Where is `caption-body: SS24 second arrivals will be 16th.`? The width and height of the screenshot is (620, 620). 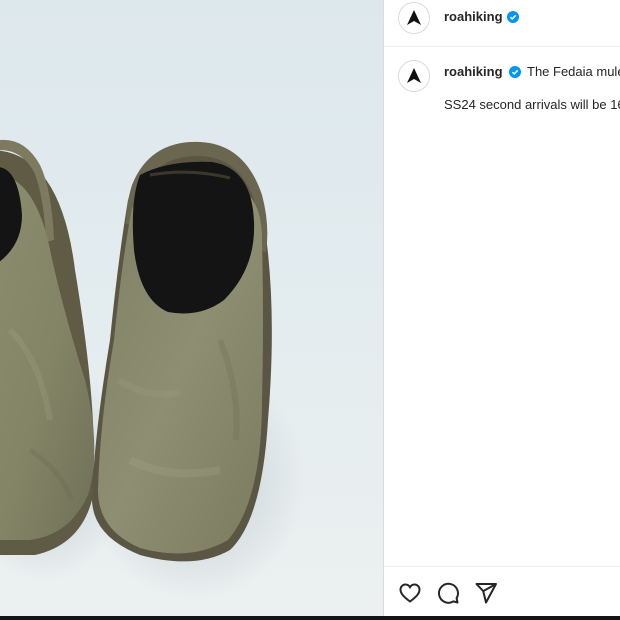
caption-body: SS24 second arrivals will be 16th. is located at coordinates (532, 104).